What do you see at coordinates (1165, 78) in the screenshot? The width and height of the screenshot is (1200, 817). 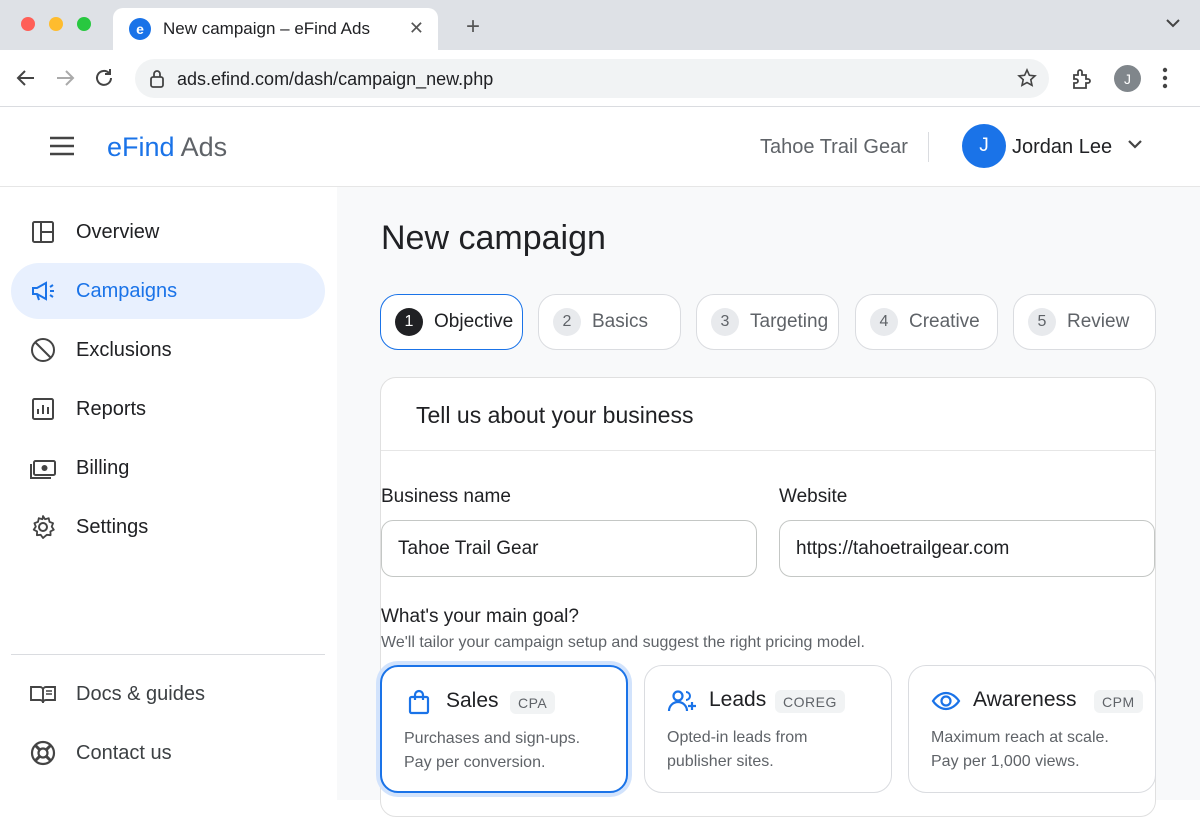 I see `browser-menu-icon` at bounding box center [1165, 78].